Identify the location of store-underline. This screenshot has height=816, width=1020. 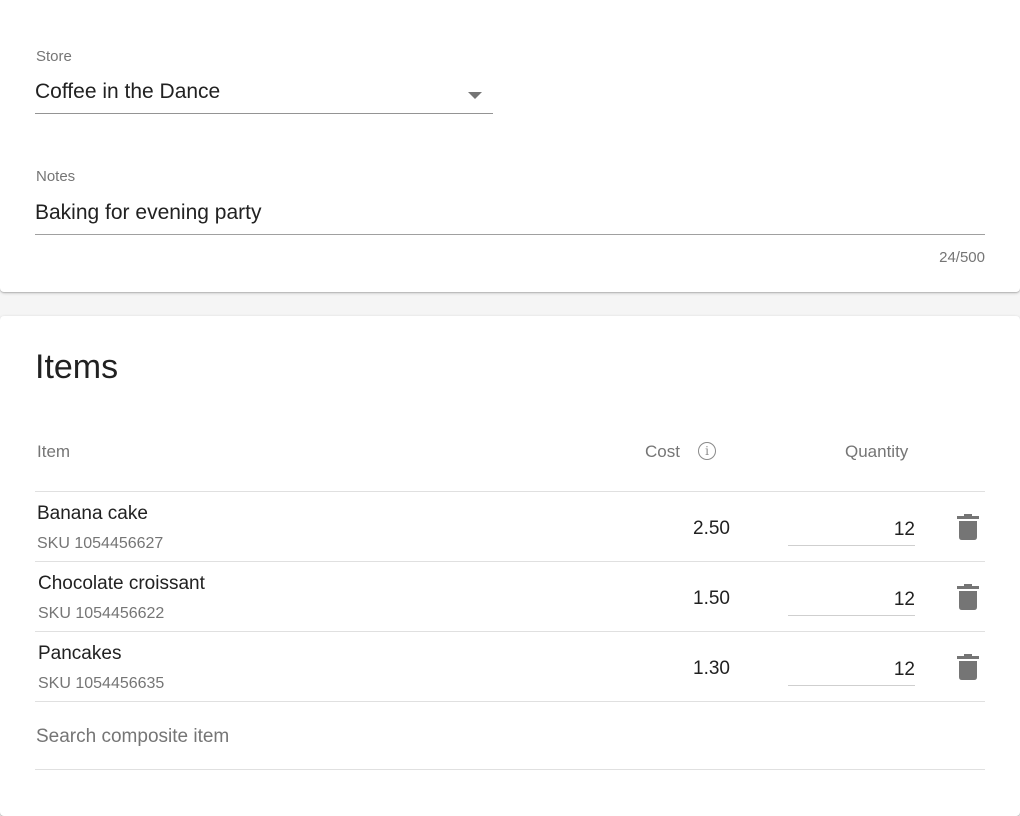
(264, 113).